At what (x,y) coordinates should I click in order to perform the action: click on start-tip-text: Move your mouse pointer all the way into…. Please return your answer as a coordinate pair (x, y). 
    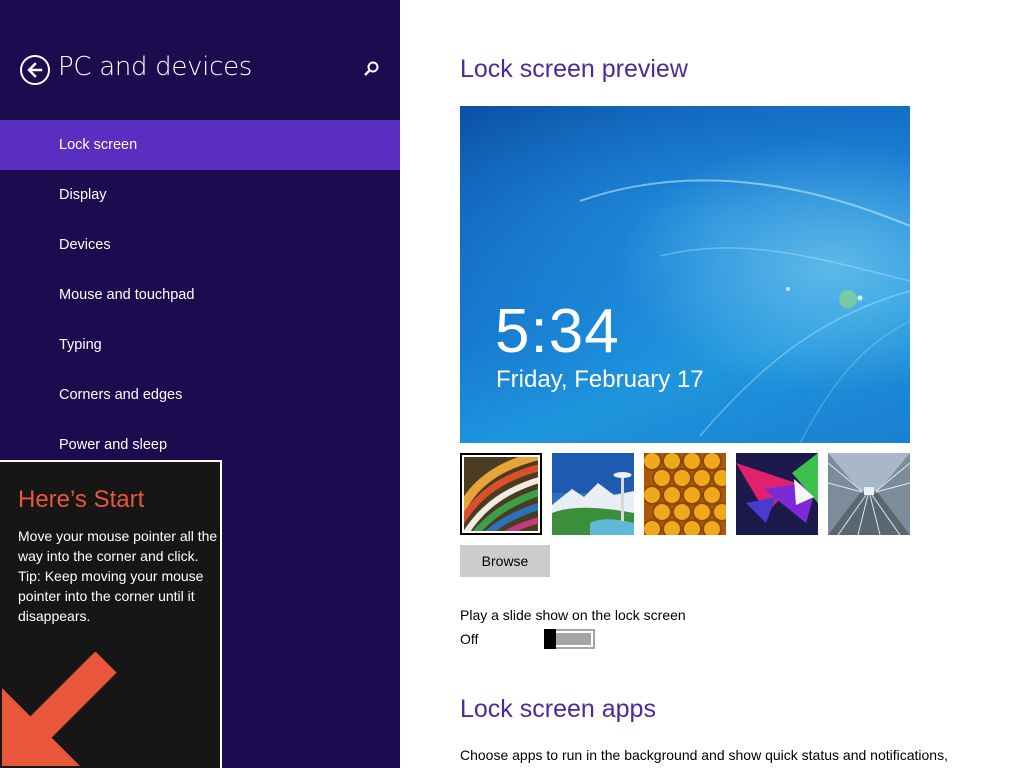
    Looking at the image, I should click on (118, 546).